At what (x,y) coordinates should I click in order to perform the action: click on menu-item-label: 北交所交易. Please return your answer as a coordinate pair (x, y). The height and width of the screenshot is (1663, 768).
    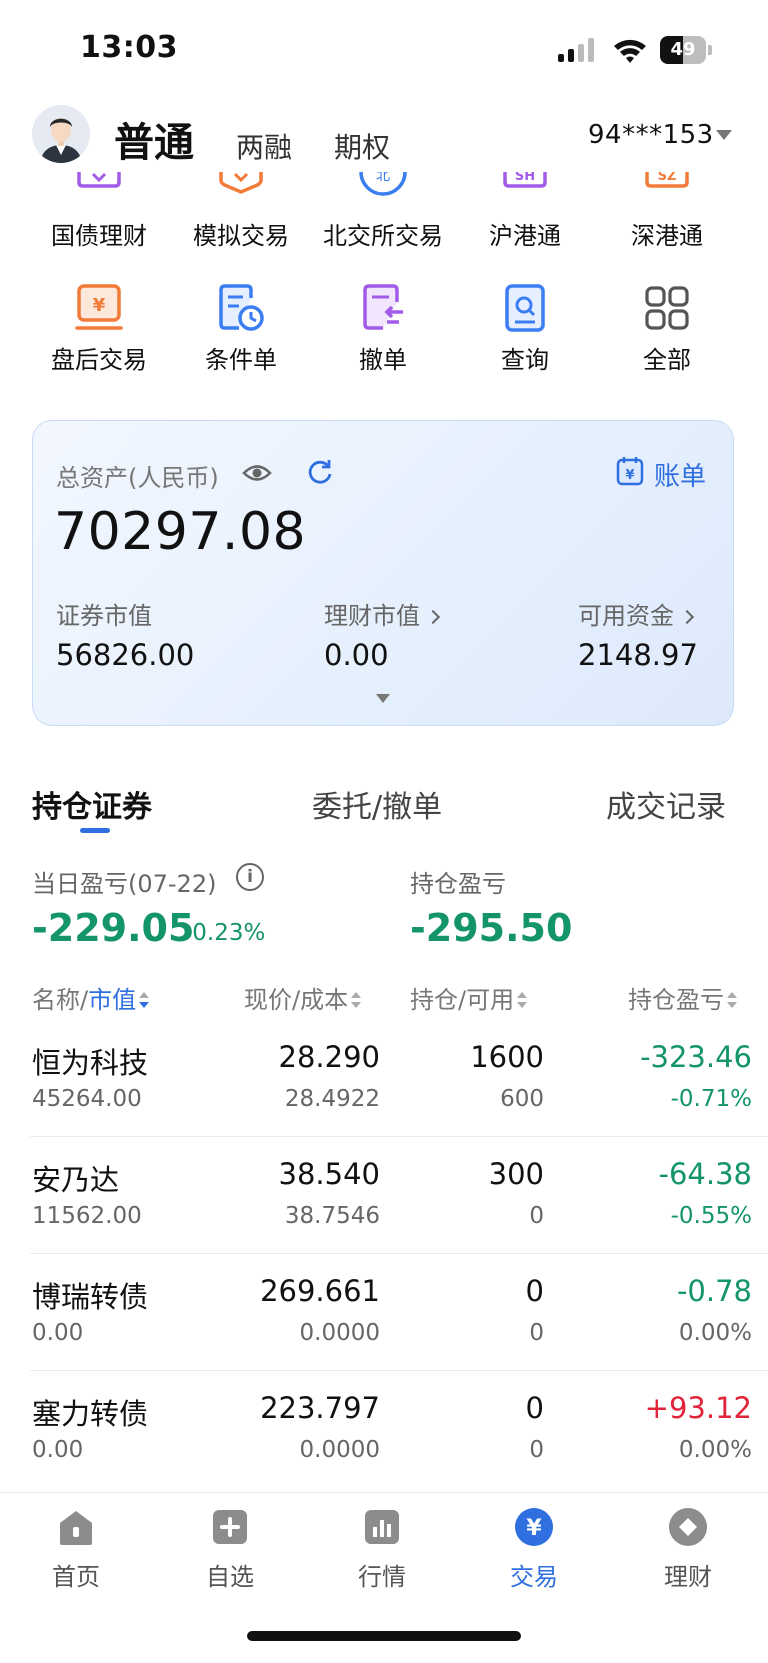
    Looking at the image, I should click on (383, 236).